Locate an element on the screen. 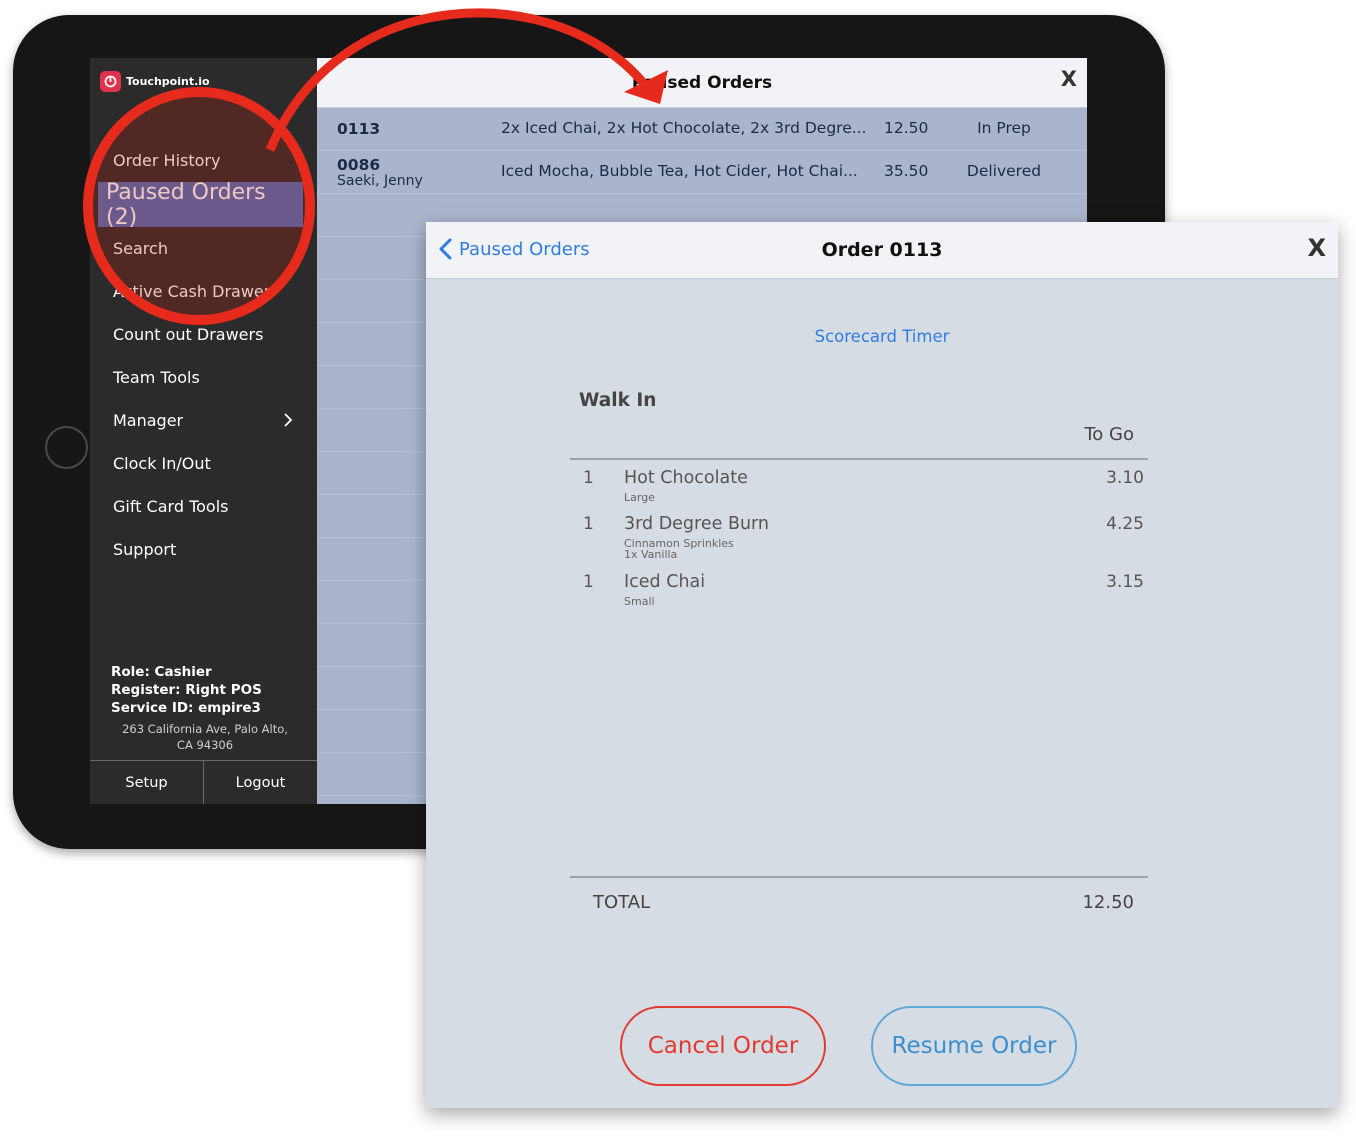 This screenshot has width=1356, height=1140. sidebar-item-order-history: Order History is located at coordinates (203, 160).